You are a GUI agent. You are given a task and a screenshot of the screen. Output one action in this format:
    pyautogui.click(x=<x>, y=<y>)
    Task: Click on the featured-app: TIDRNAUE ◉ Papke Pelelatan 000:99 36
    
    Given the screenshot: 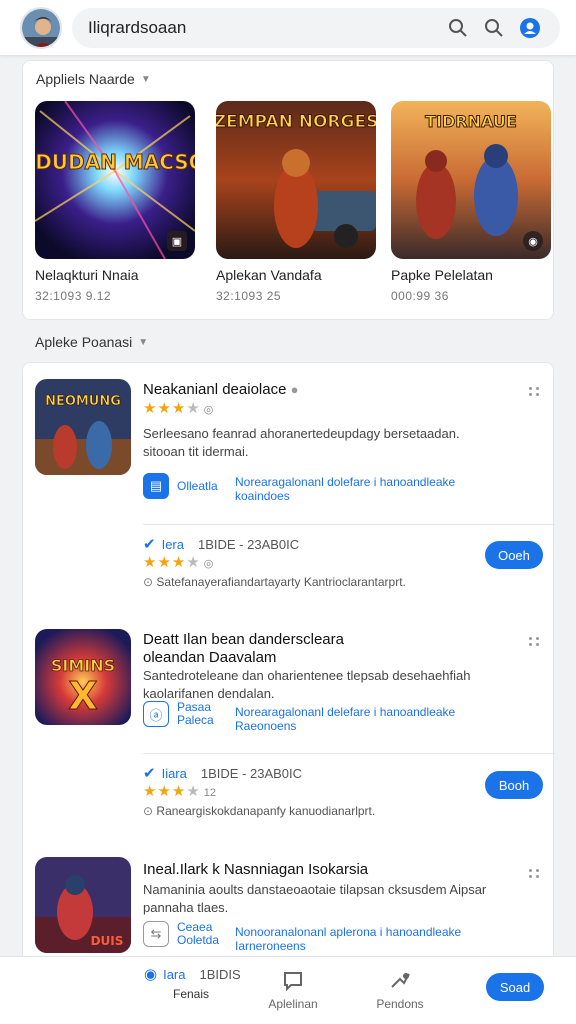 What is the action you would take?
    pyautogui.click(x=471, y=202)
    